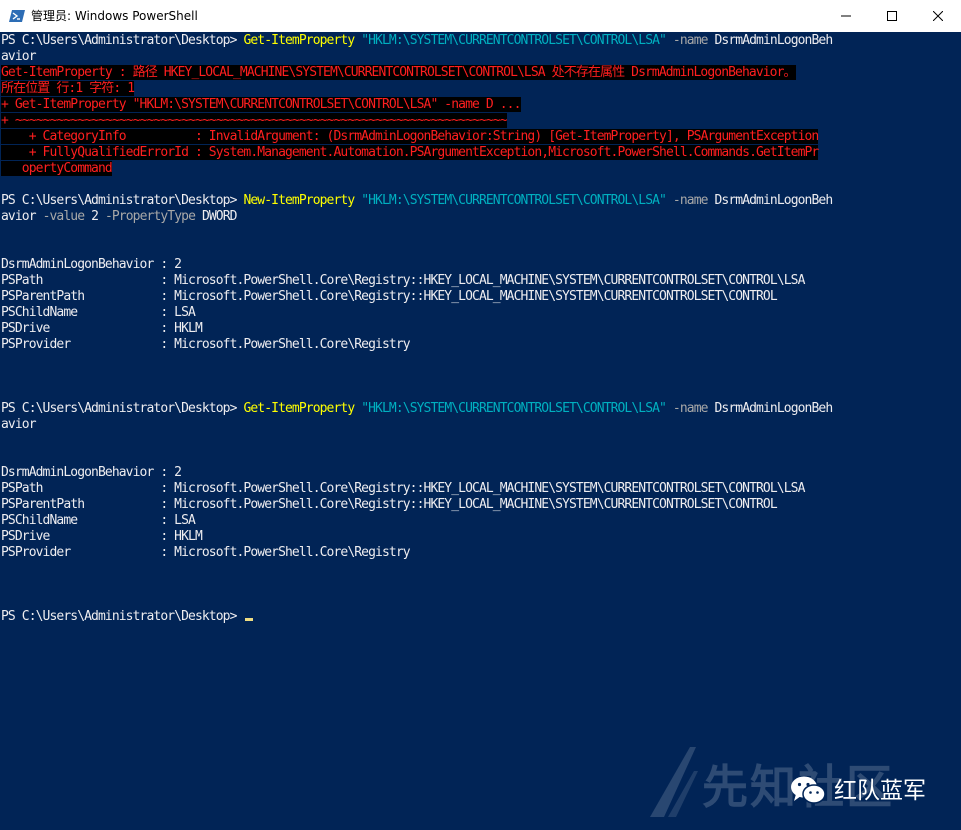 This screenshot has width=961, height=830. Describe the element at coordinates (17, 16) in the screenshot. I see `powershell-icon` at that location.